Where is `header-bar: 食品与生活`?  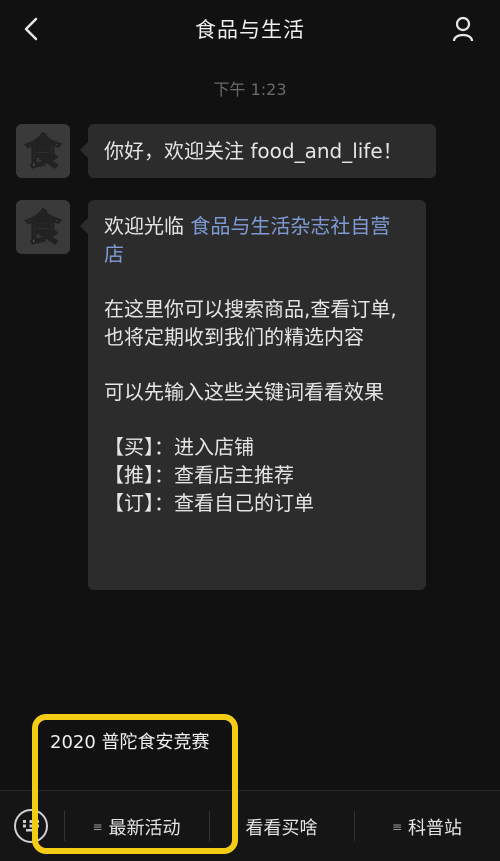 header-bar: 食品与生活 is located at coordinates (250, 29).